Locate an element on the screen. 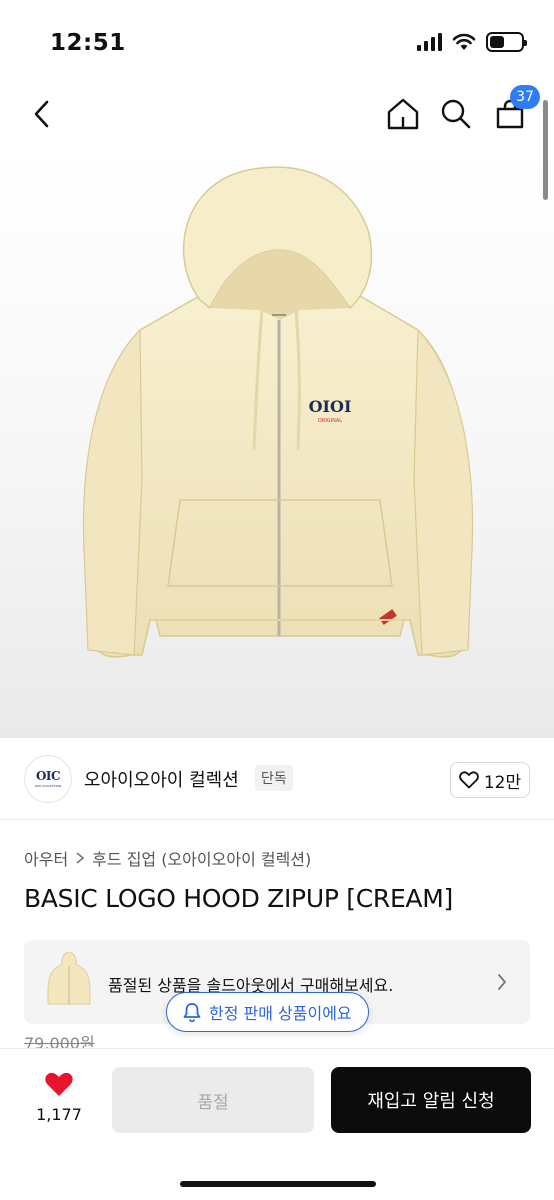  cart-count-badge: 37 is located at coordinates (525, 97).